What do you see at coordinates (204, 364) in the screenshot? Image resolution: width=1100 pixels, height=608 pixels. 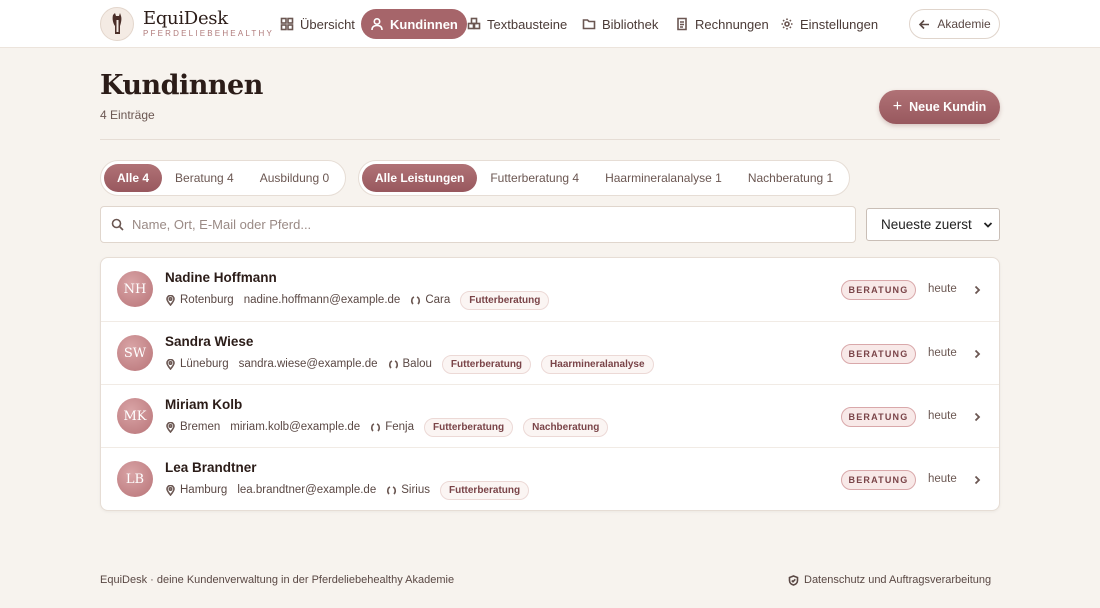 I see `customer-city: Lüneburg` at bounding box center [204, 364].